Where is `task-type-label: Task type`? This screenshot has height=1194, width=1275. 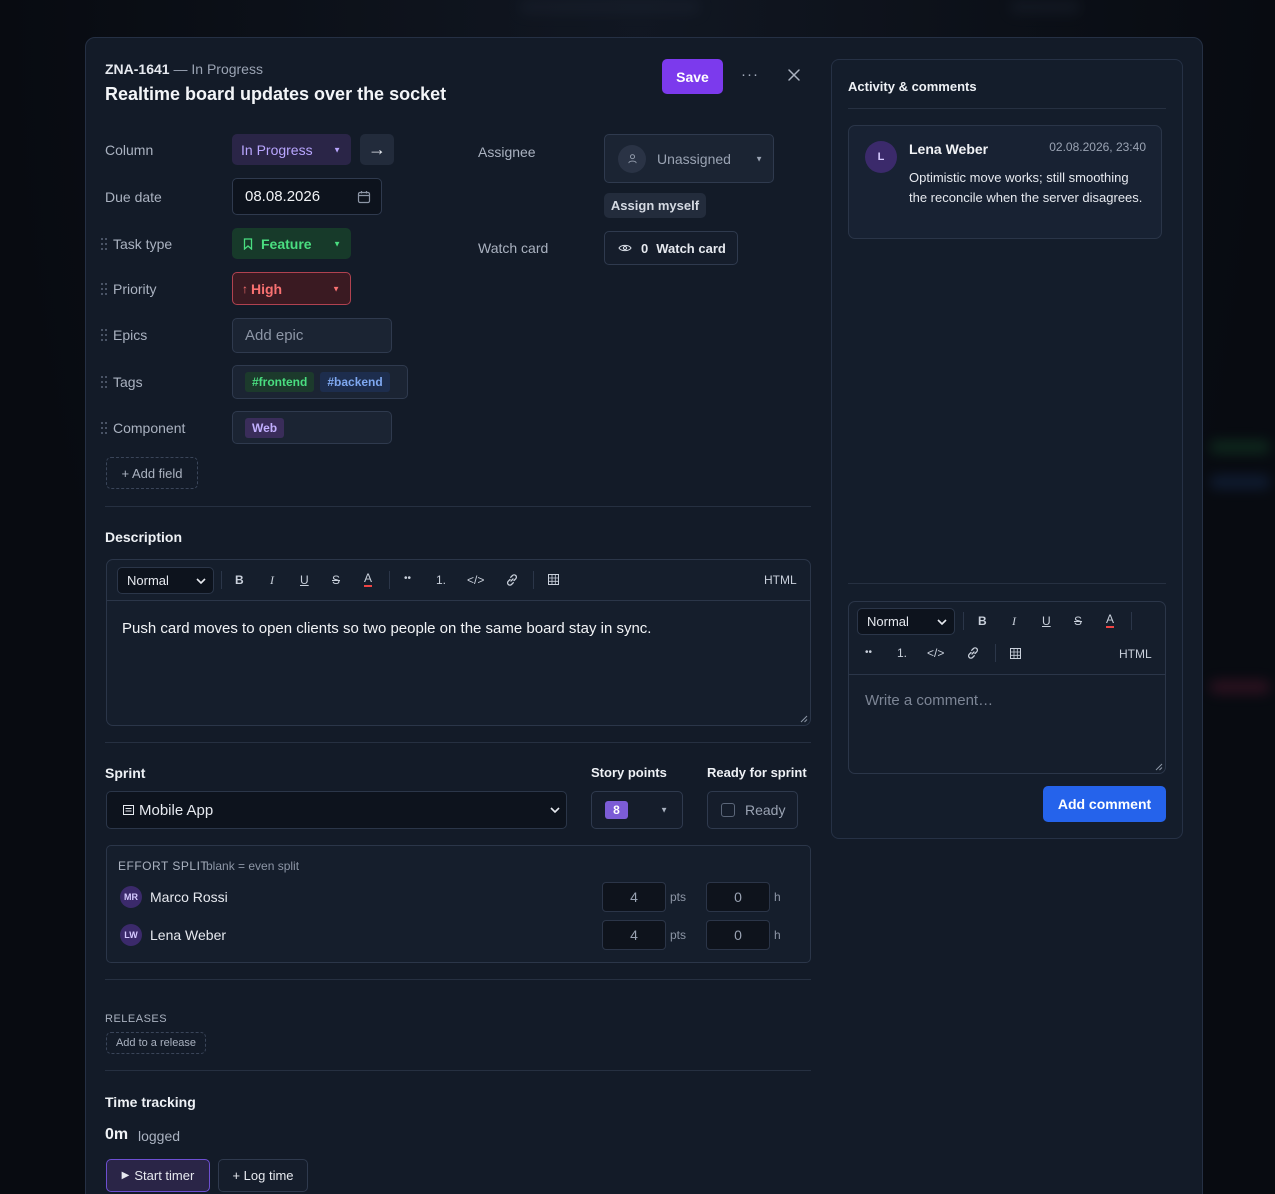
task-type-label: Task type is located at coordinates (143, 244).